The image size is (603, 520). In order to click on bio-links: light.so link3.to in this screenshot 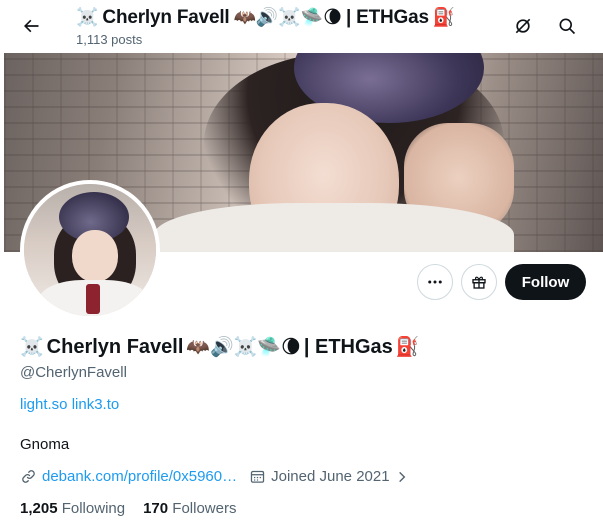, I will do `click(69, 404)`.